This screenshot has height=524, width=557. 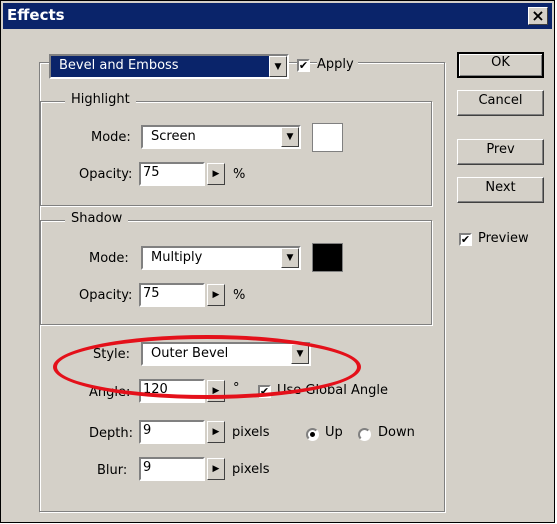 I want to click on highlight-opacity-arrow: ▶, so click(x=216, y=174).